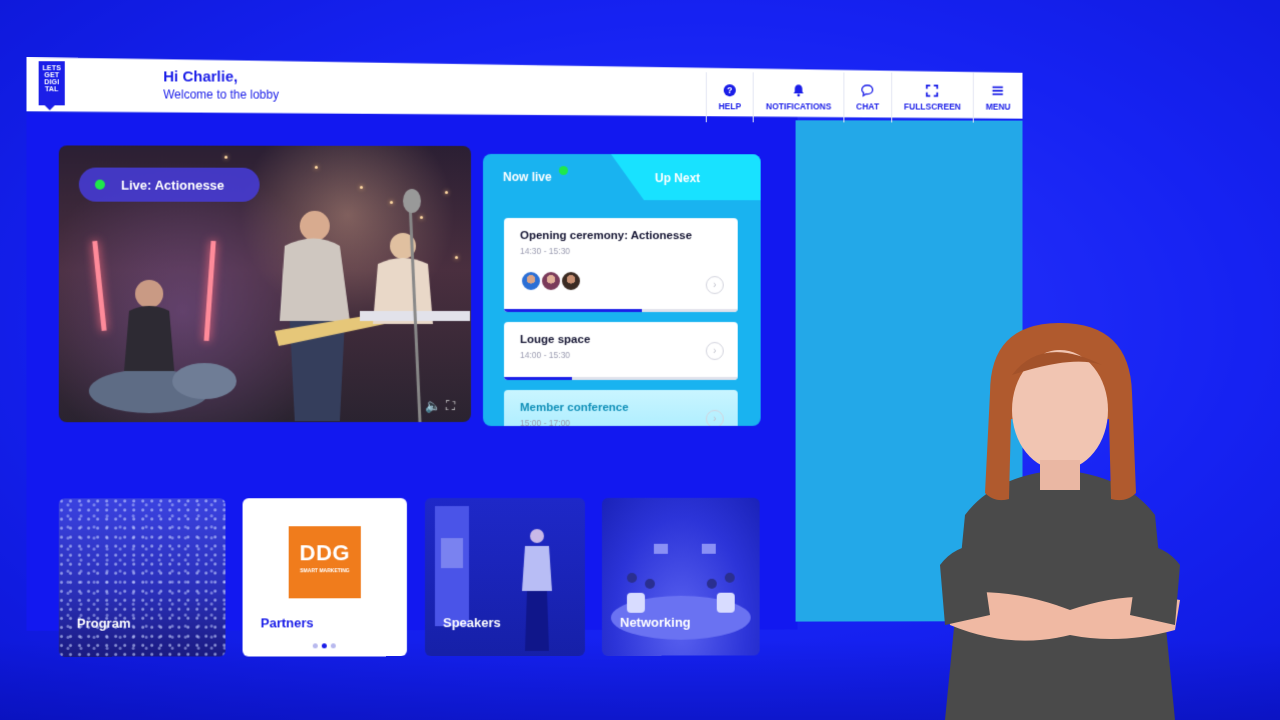  Describe the element at coordinates (324, 571) in the screenshot. I see `partner-logo-tagline: SMART MARKETING` at that location.